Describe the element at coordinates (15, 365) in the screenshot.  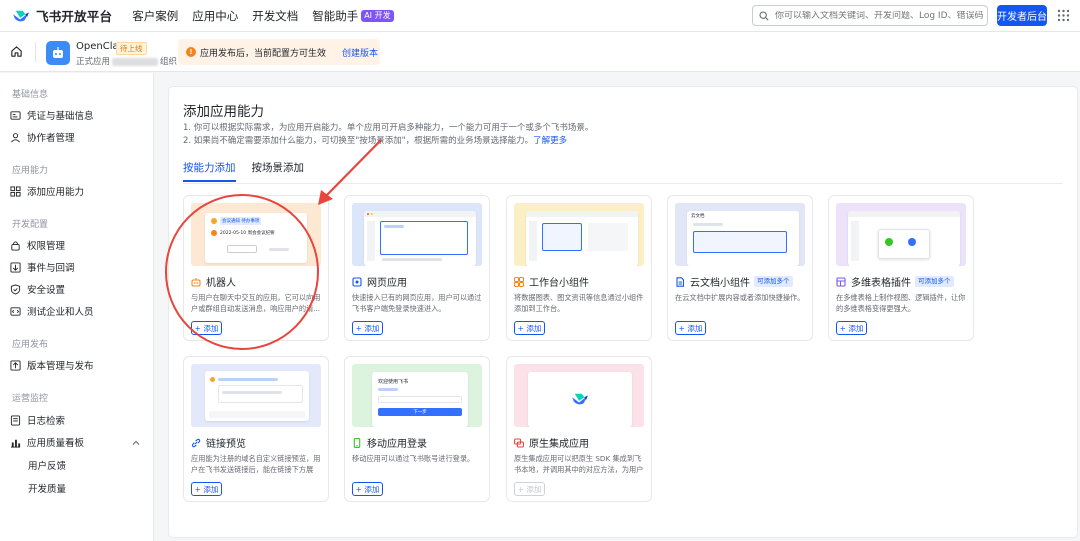
I see `upload-icon` at that location.